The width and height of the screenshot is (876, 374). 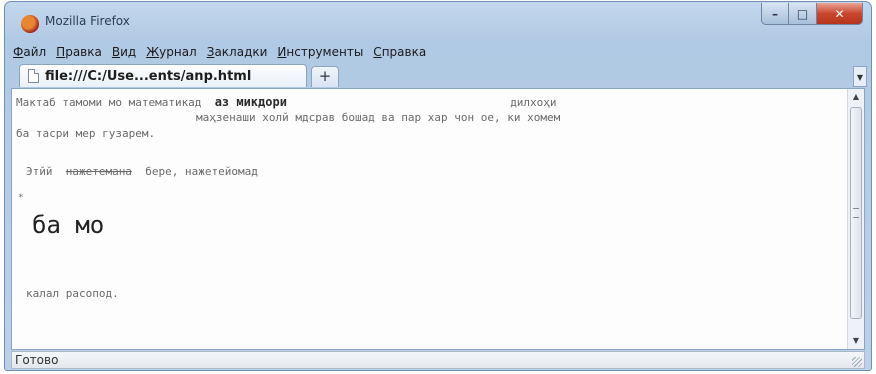 I want to click on menu-edit: Правка, so click(x=79, y=52).